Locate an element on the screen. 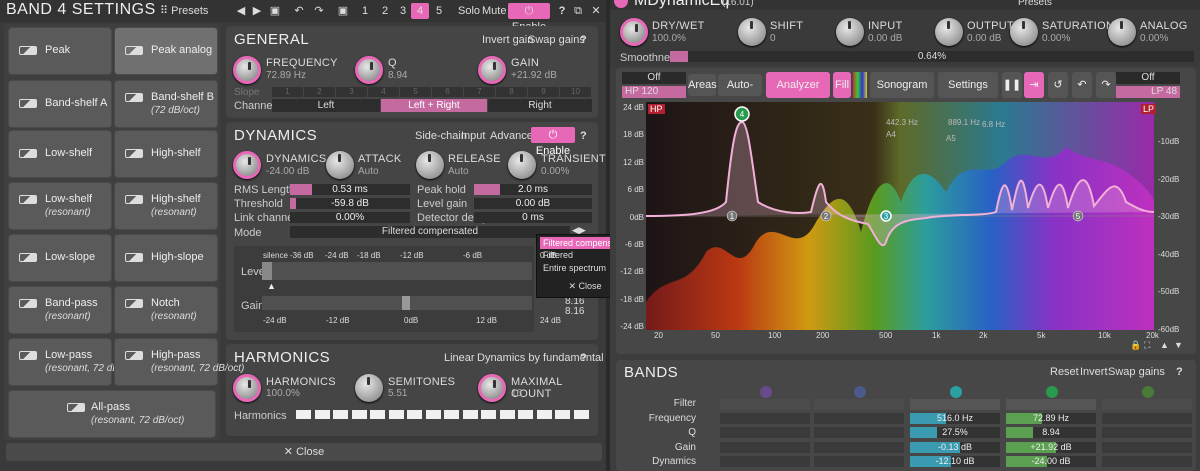 The image size is (1200, 471). popout-icon: ⧉ is located at coordinates (578, 11).